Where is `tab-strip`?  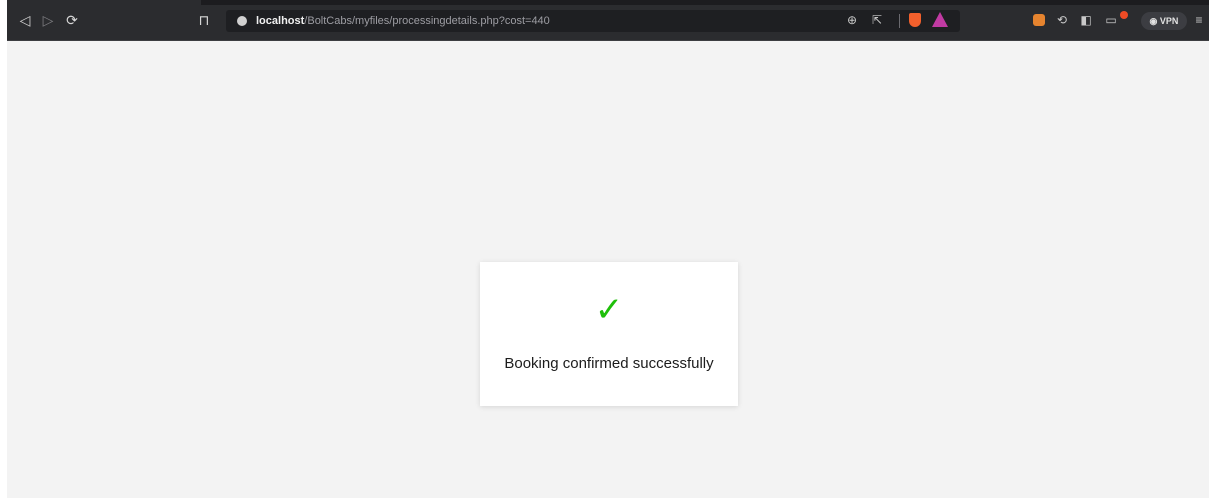 tab-strip is located at coordinates (705, 2).